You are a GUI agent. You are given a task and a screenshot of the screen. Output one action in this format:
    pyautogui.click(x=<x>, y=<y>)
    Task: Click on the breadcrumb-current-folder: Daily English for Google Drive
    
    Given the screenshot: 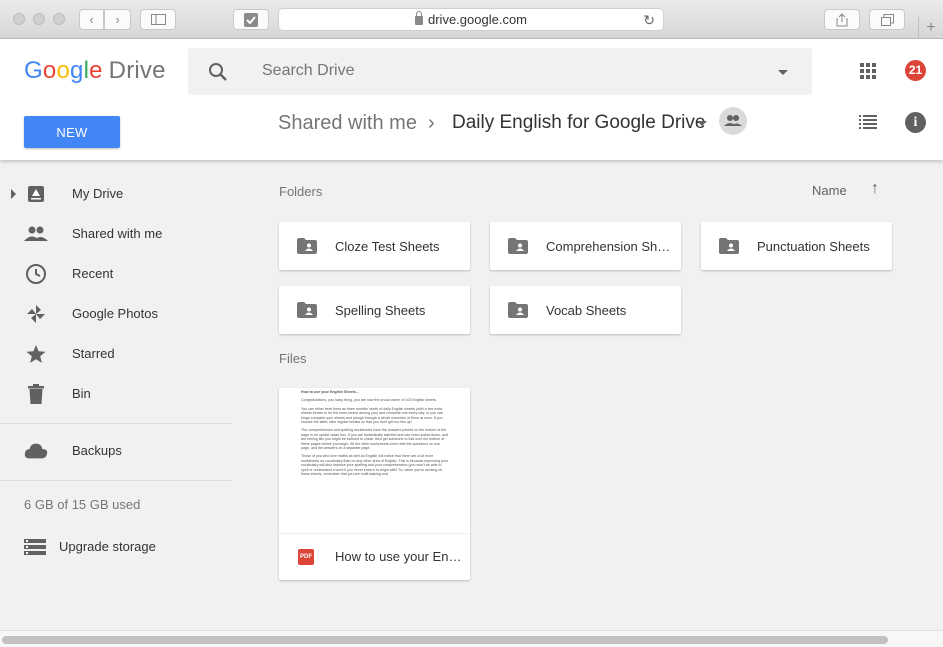 What is the action you would take?
    pyautogui.click(x=578, y=123)
    